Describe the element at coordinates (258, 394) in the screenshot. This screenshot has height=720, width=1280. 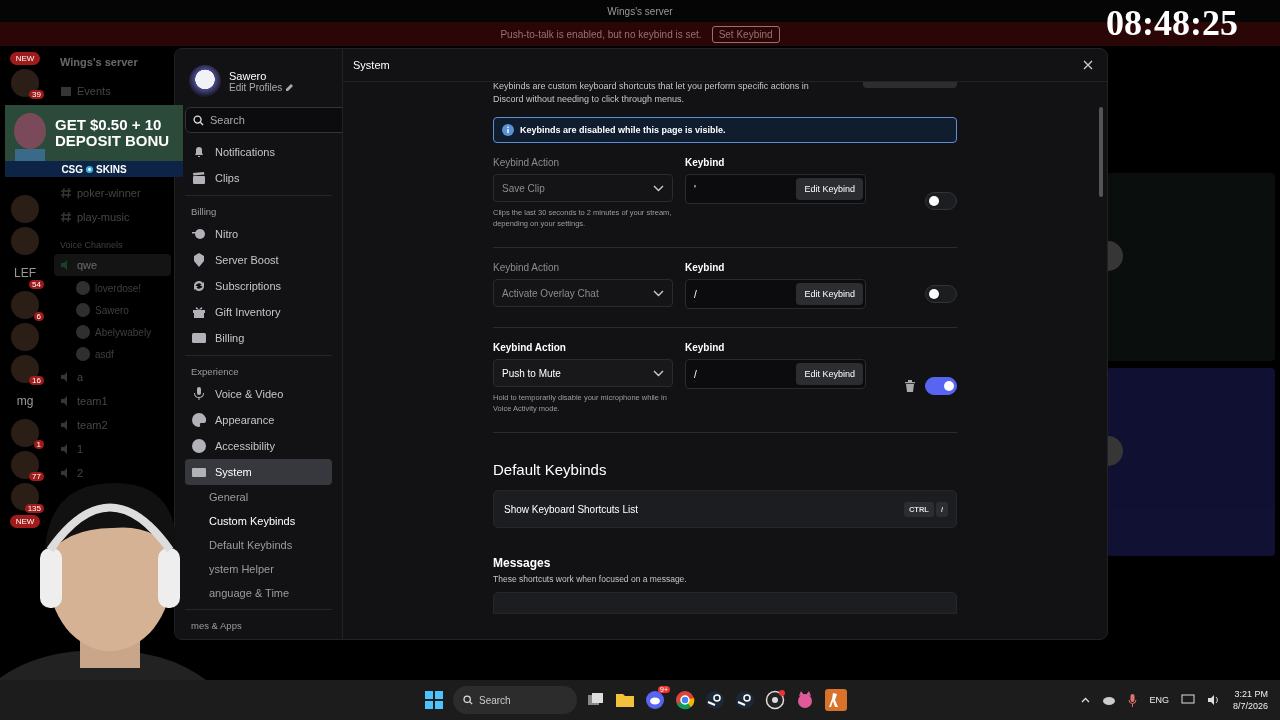
I see `nav-item: Voice & Video` at that location.